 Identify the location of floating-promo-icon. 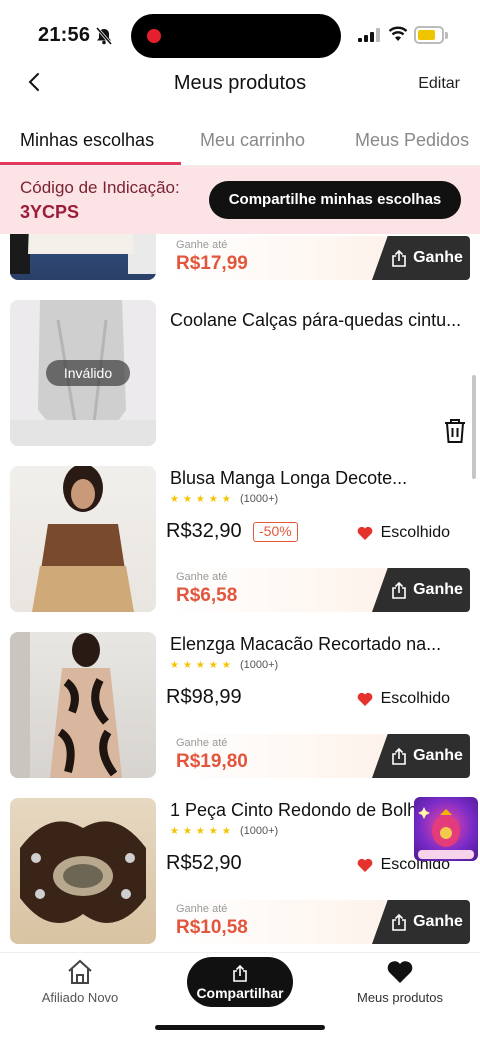
(446, 829).